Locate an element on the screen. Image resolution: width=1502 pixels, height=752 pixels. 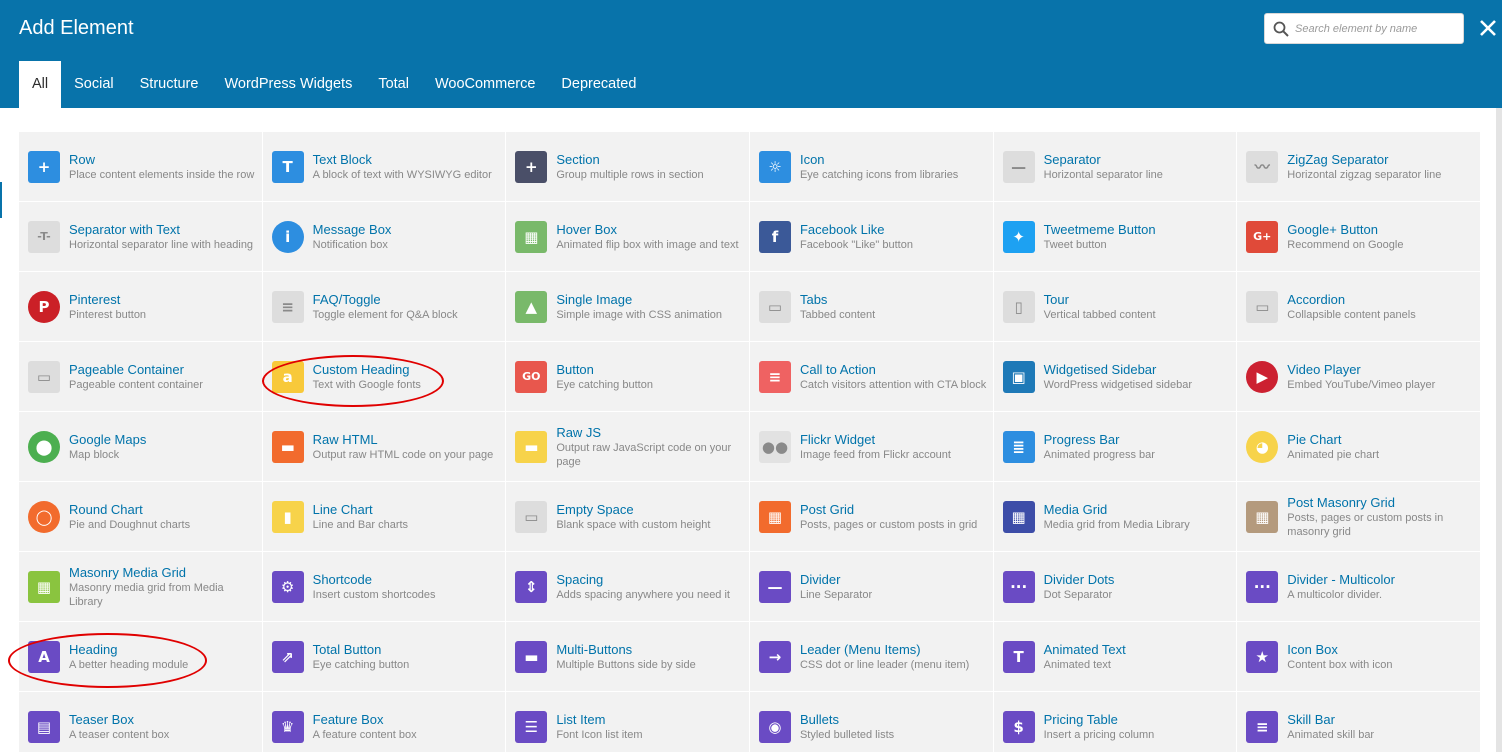
element-pinterest: P Pinterest Pinterest button is located at coordinates (141, 307).